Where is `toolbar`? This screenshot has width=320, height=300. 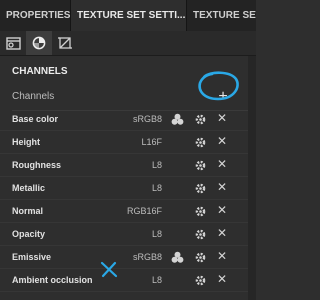 toolbar is located at coordinates (128, 43).